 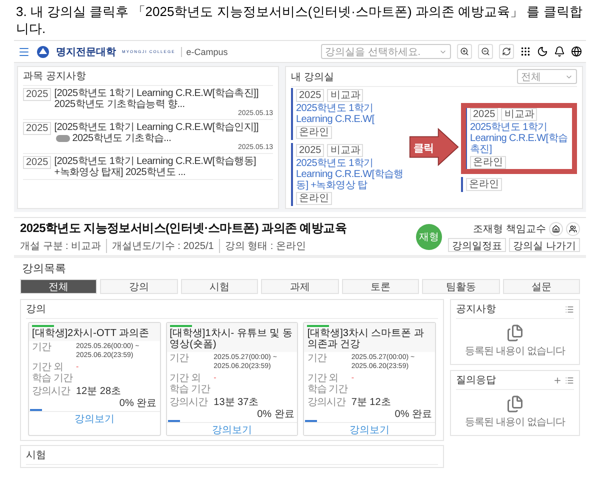 What do you see at coordinates (557, 380) in the screenshot?
I see `add-icon` at bounding box center [557, 380].